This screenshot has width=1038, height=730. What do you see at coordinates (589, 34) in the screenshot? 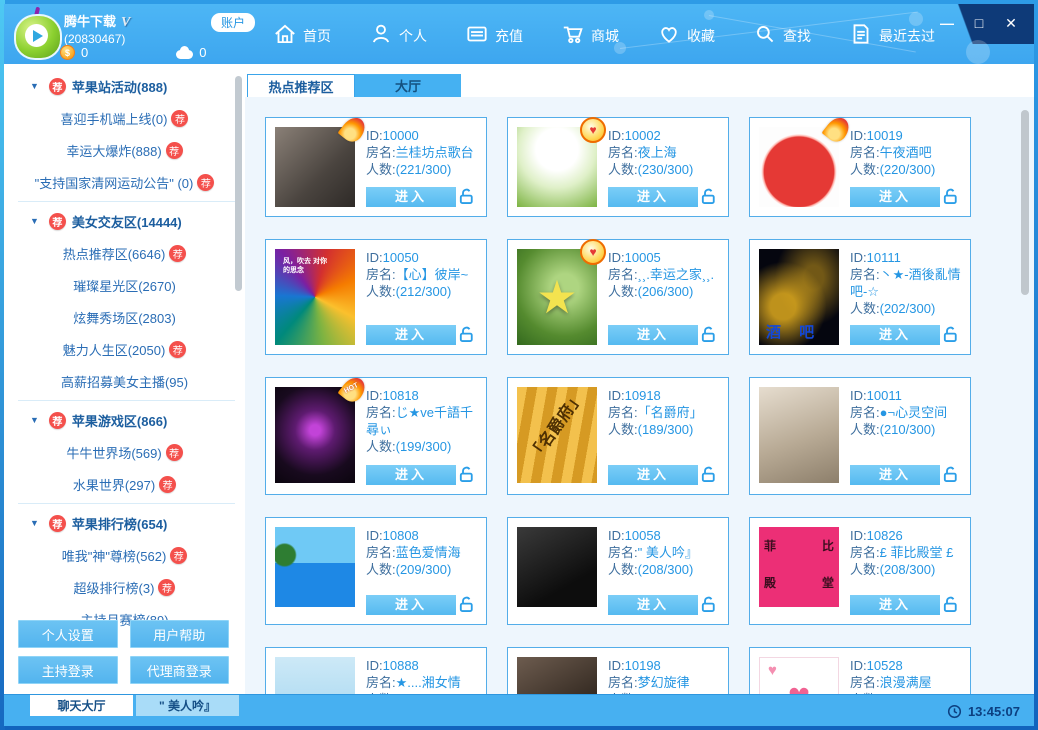
I see `nav-item-mall: 商城` at bounding box center [589, 34].